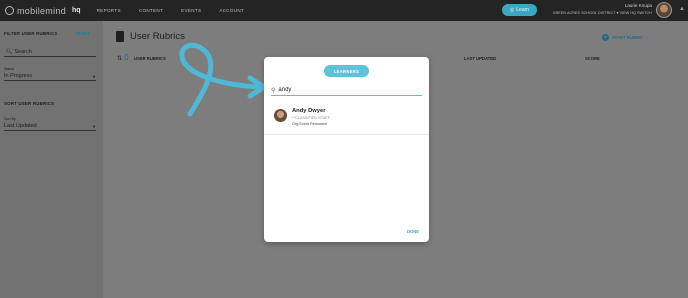 Image resolution: width=688 pixels, height=298 pixels. Describe the element at coordinates (23, 51) in the screenshot. I see `search-placeholder: Search` at that location.